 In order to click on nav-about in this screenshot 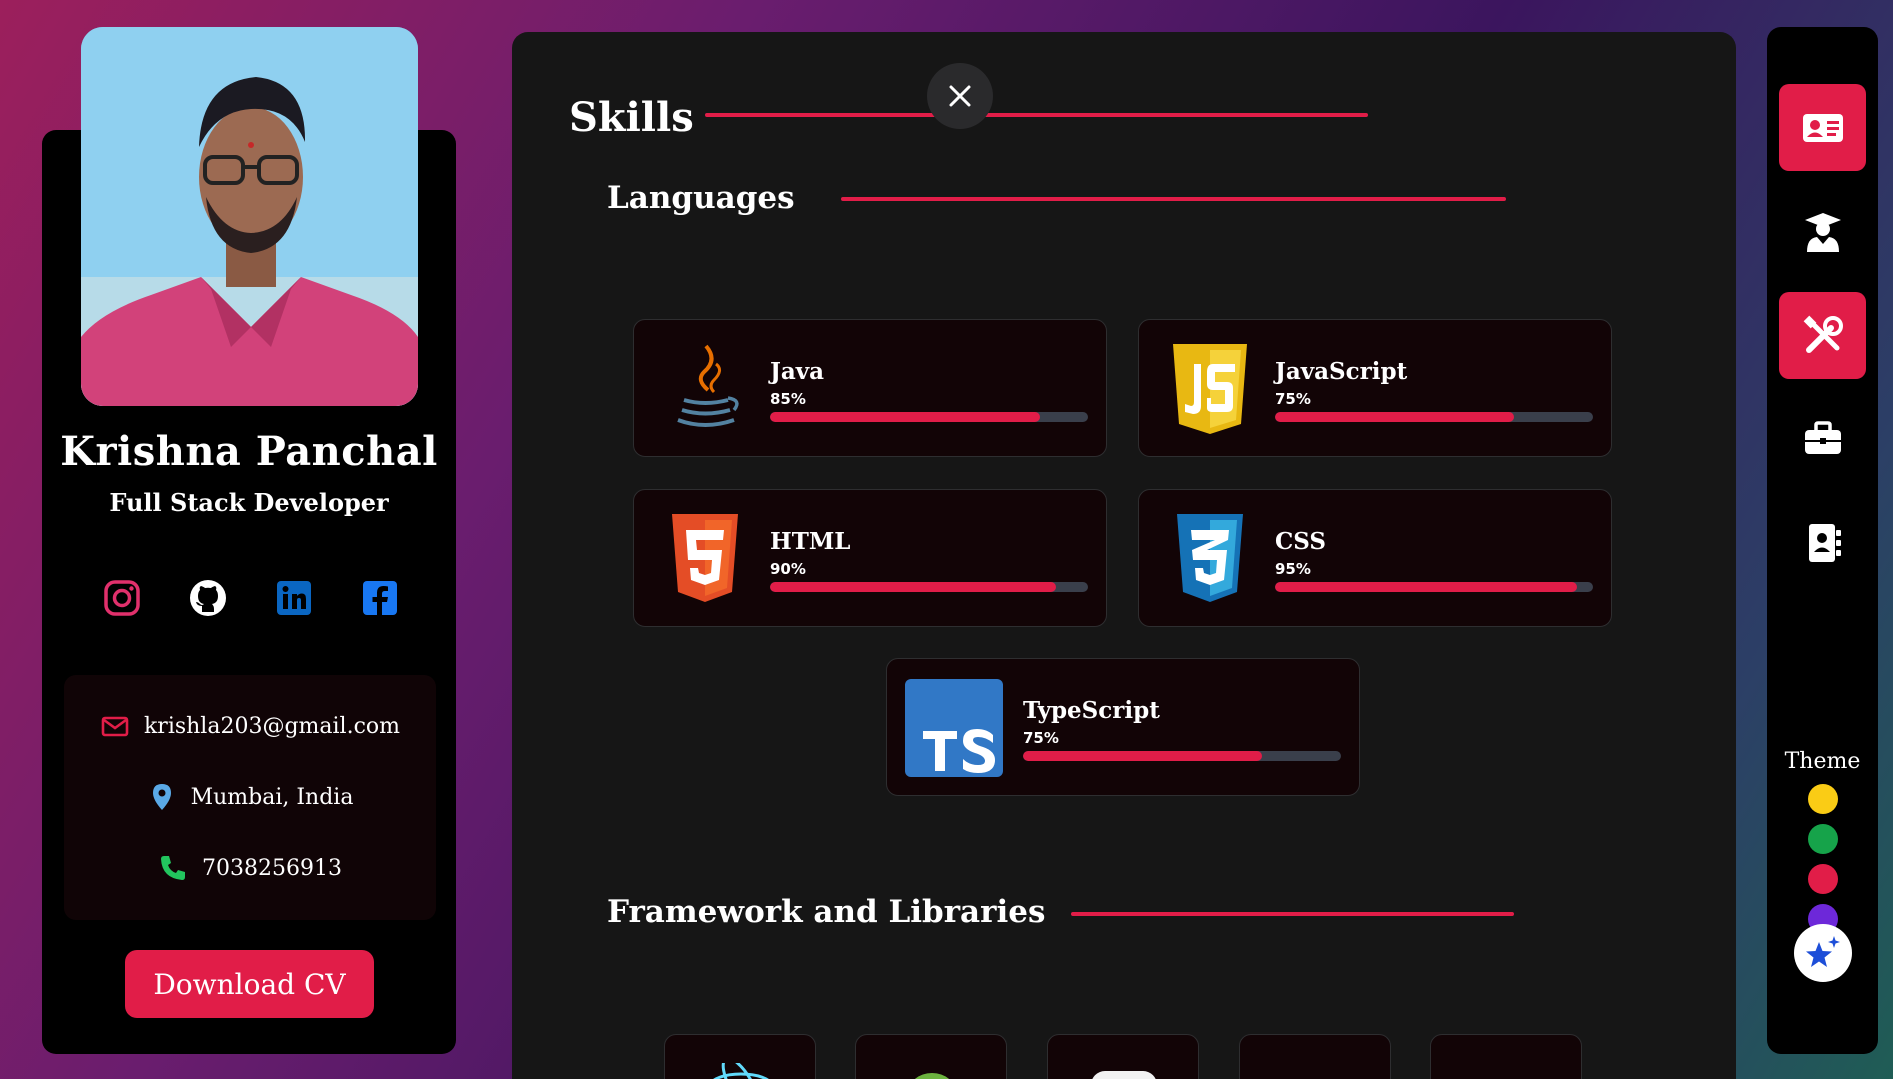, I will do `click(1822, 127)`.